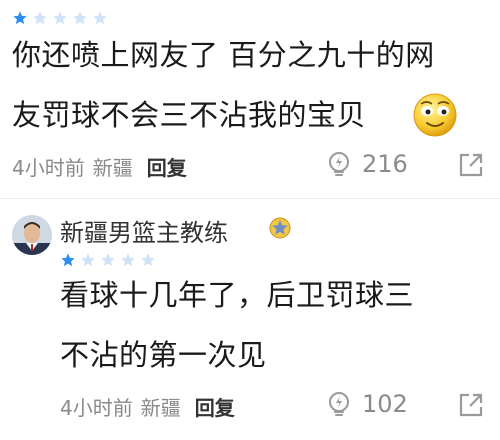 The width and height of the screenshot is (500, 440). What do you see at coordinates (189, 115) in the screenshot?
I see `comment-text-line: 友罚球不会三不沾我的宝贝` at bounding box center [189, 115].